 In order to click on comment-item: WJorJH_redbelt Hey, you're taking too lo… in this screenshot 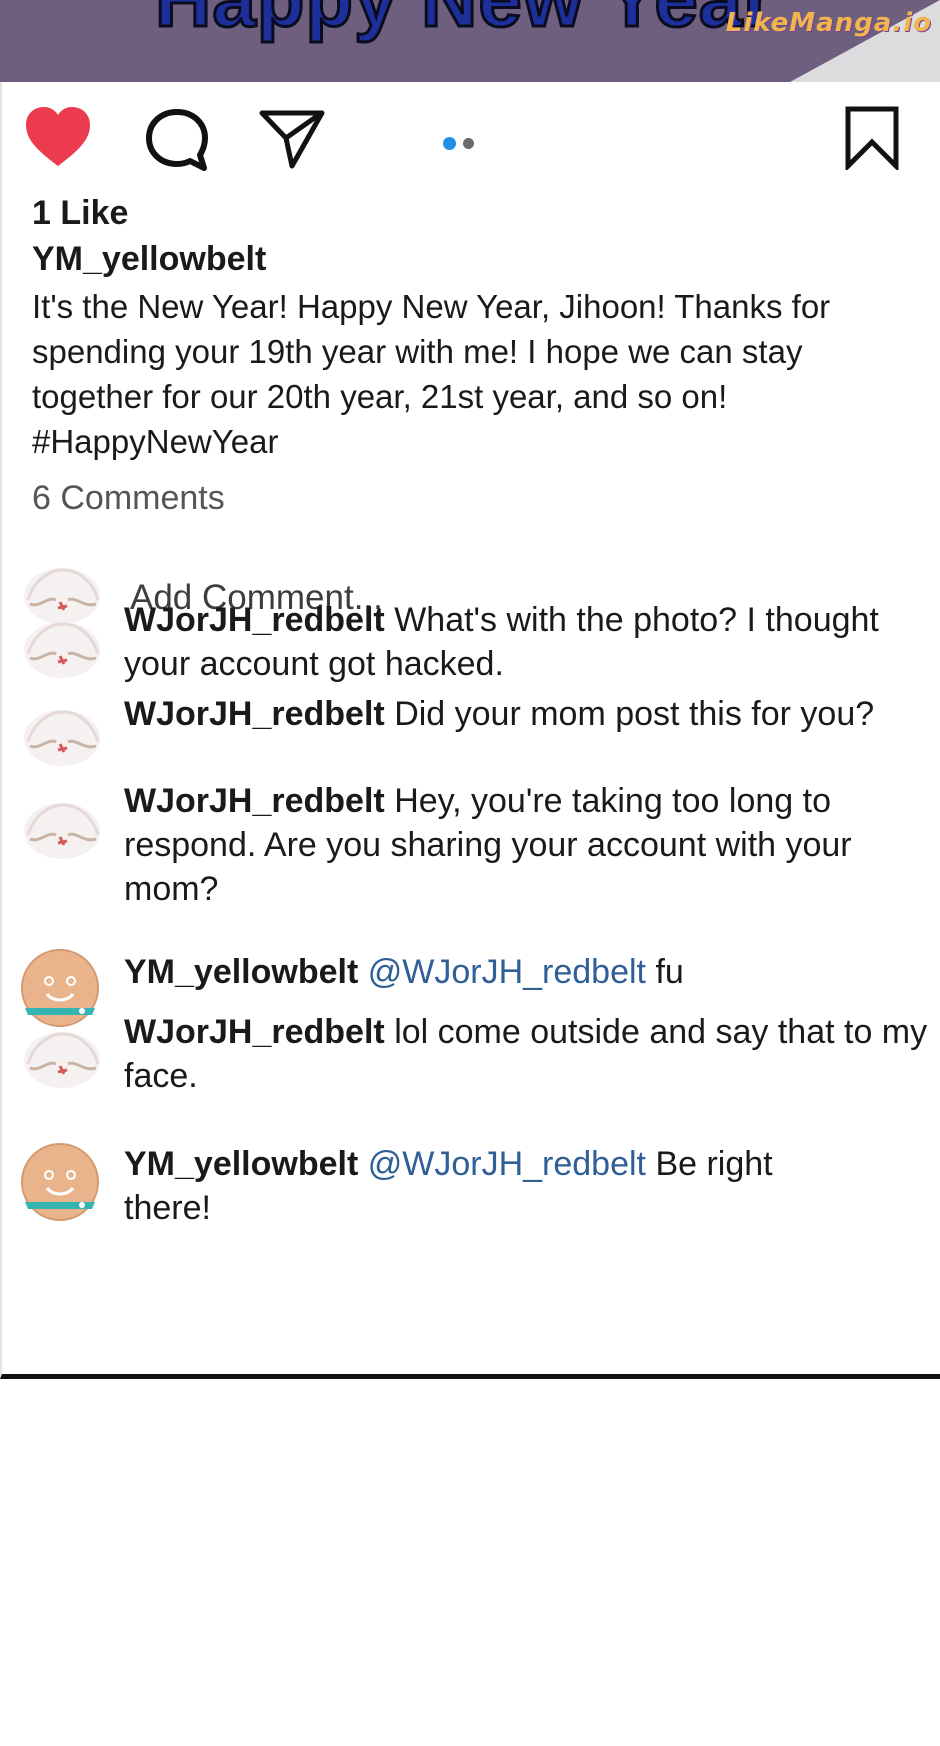, I will do `click(476, 849)`.